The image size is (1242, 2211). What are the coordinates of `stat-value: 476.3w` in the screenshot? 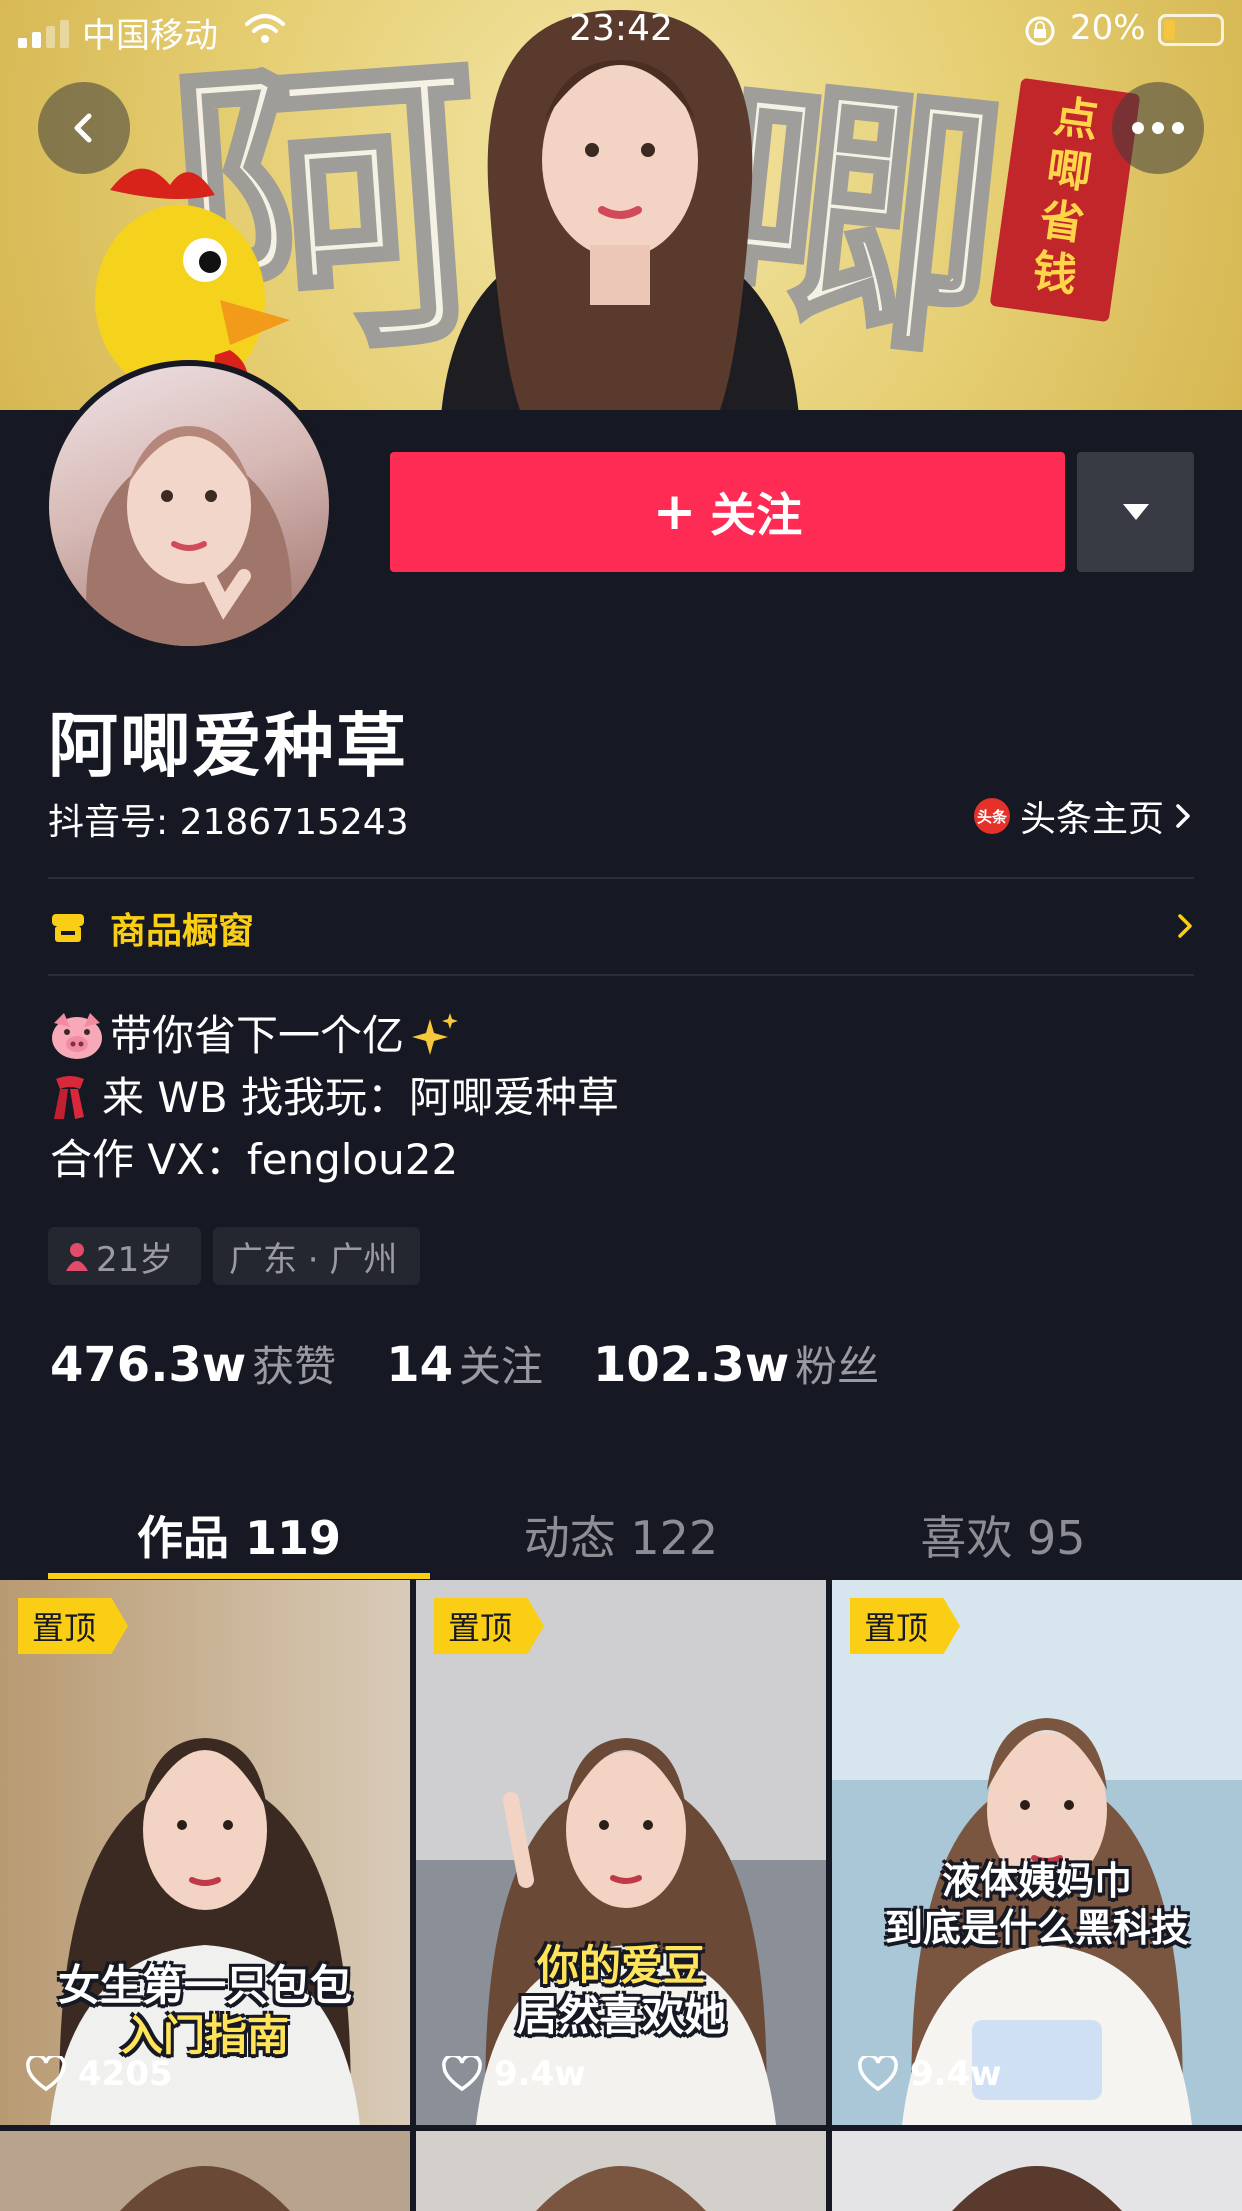 It's located at (148, 1365).